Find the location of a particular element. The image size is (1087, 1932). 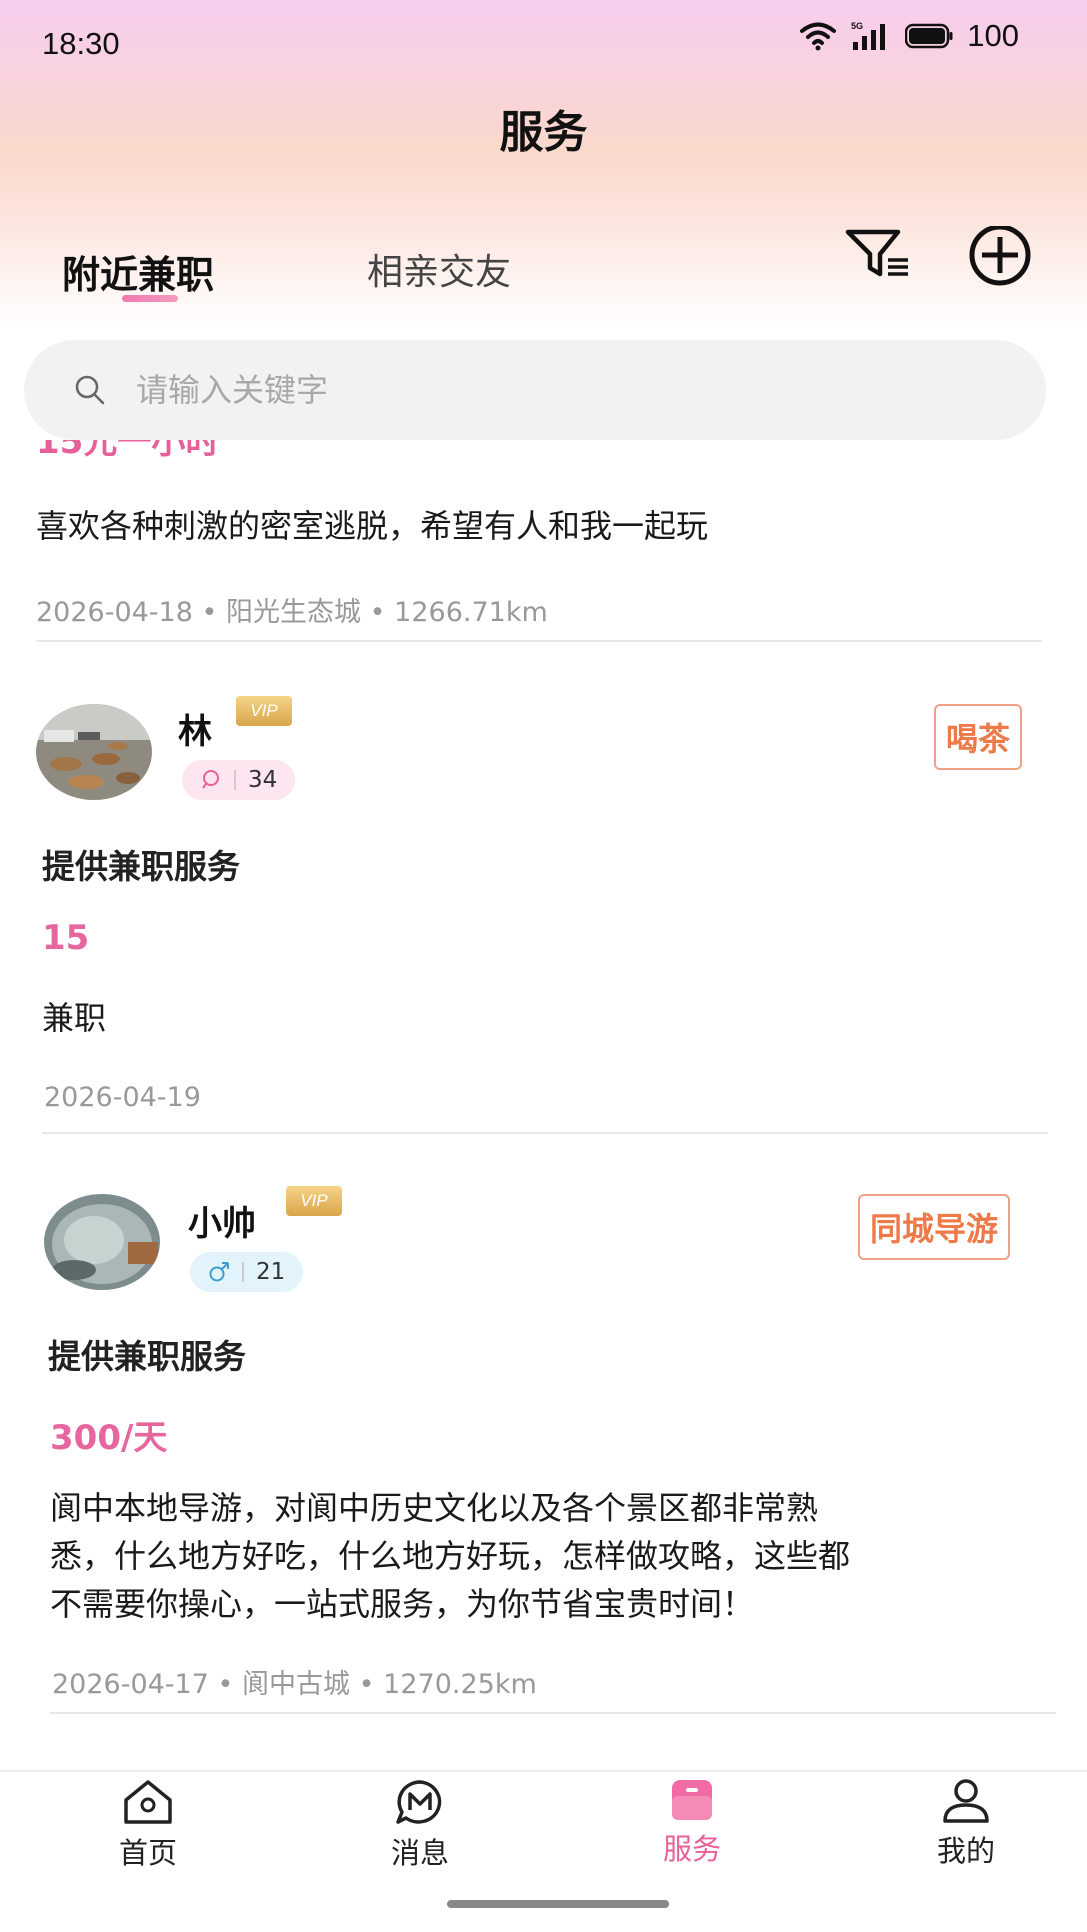

profile-icon is located at coordinates (966, 1801).